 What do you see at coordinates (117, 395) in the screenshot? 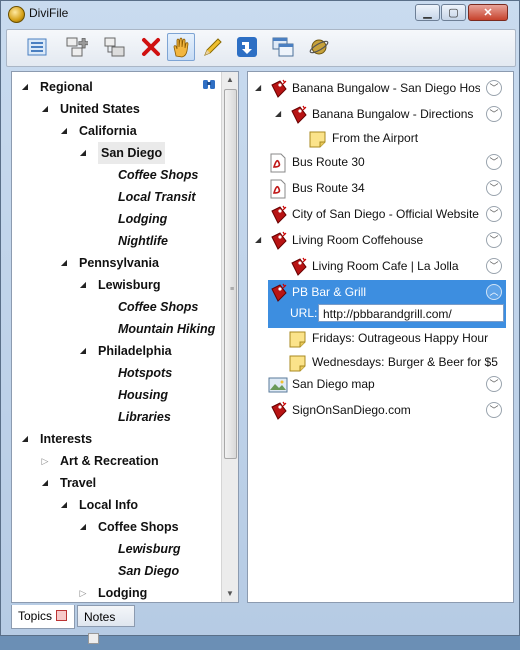
I see `tree-node: Housing` at bounding box center [117, 395].